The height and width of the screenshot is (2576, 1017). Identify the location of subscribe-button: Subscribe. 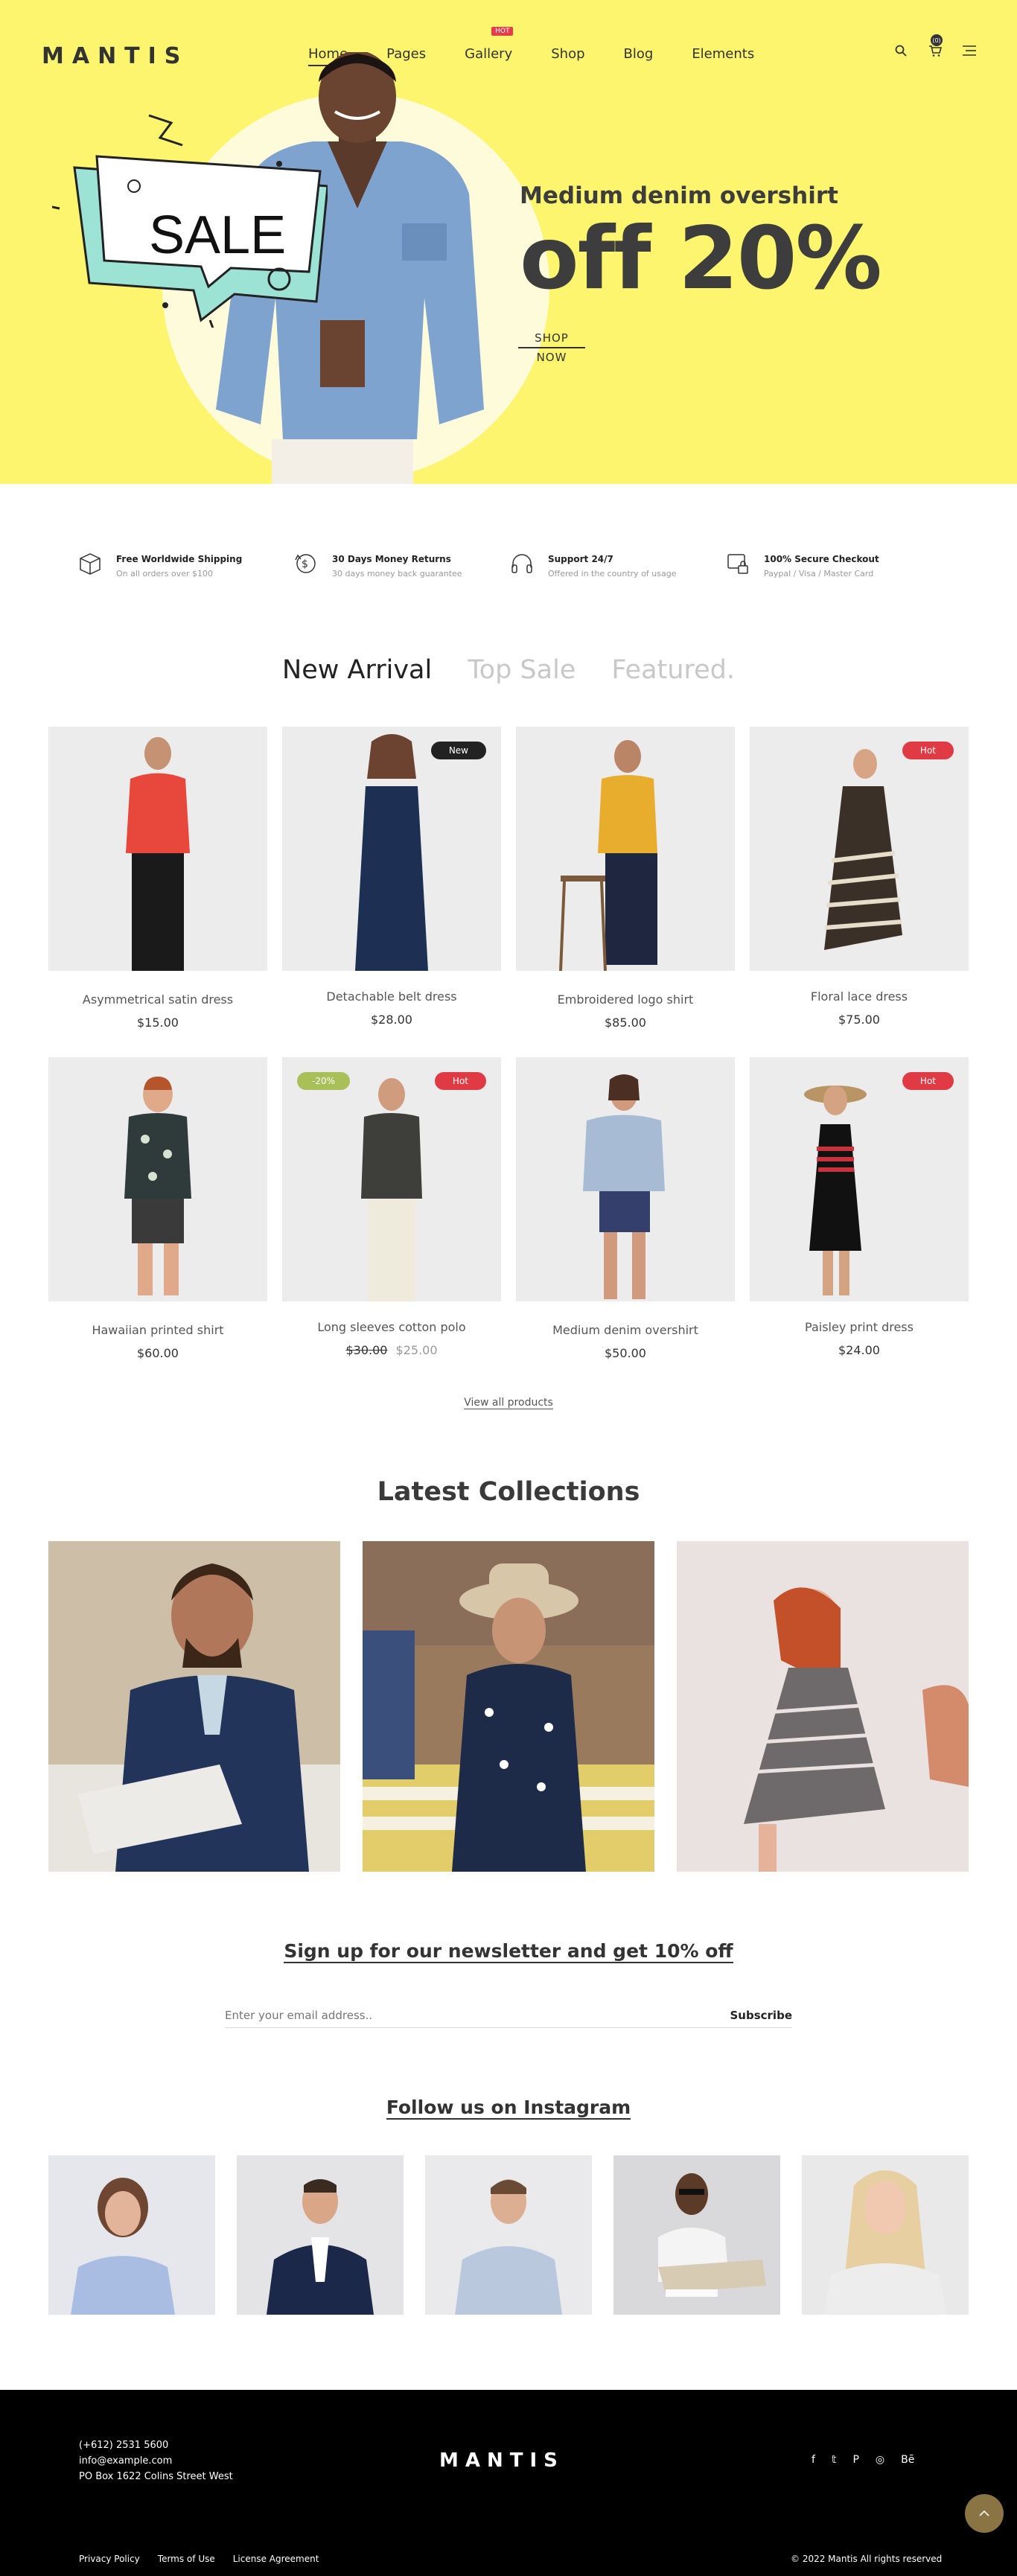
(761, 2015).